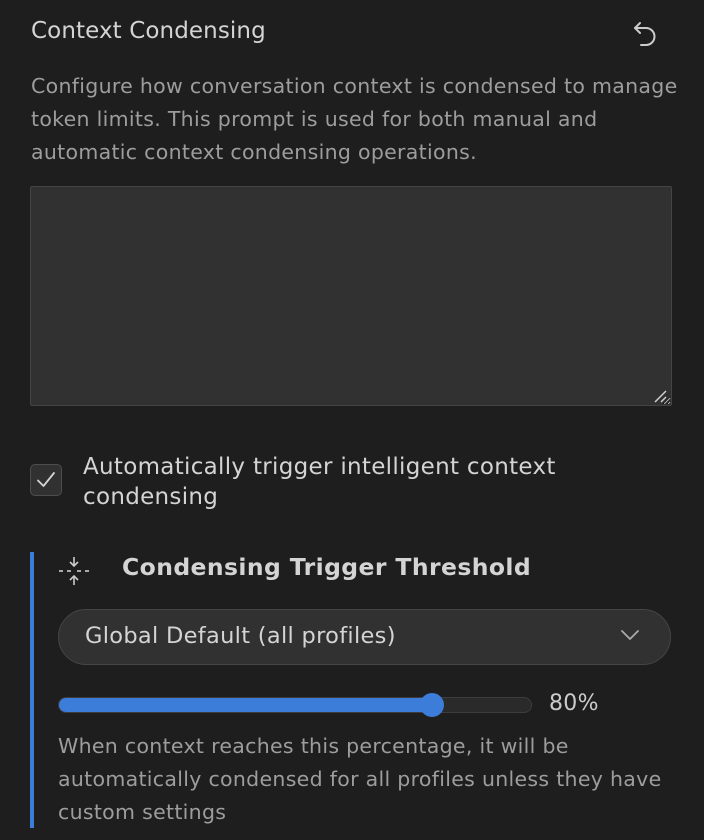 The height and width of the screenshot is (840, 704). I want to click on reset-button, so click(645, 35).